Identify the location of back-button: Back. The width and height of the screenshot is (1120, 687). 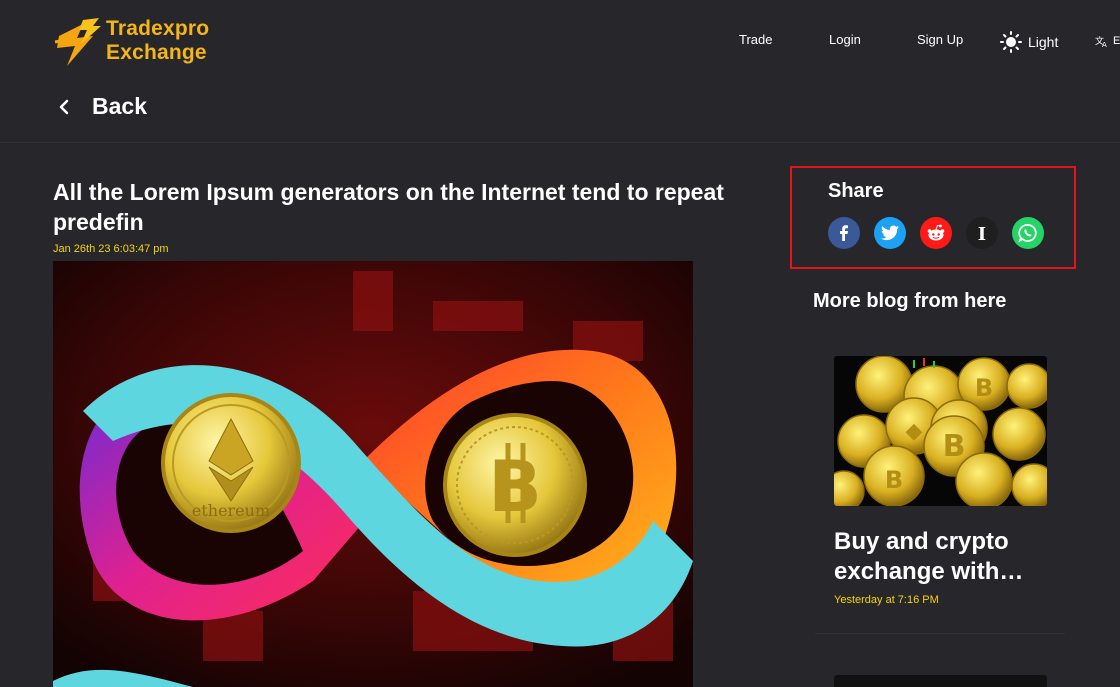
(102, 106).